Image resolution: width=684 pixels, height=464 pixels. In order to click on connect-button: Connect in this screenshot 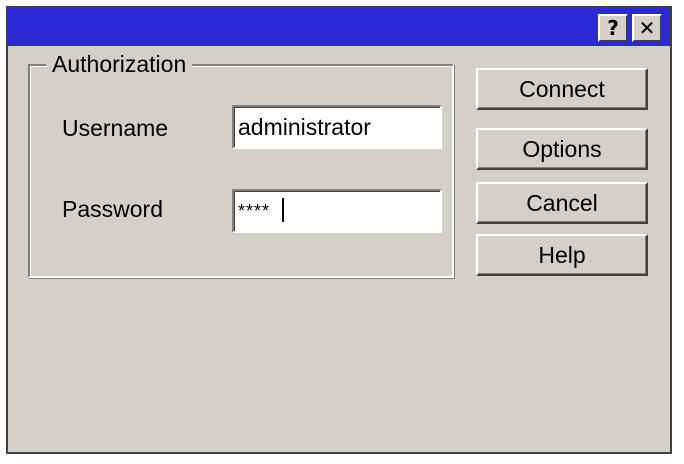, I will do `click(562, 89)`.